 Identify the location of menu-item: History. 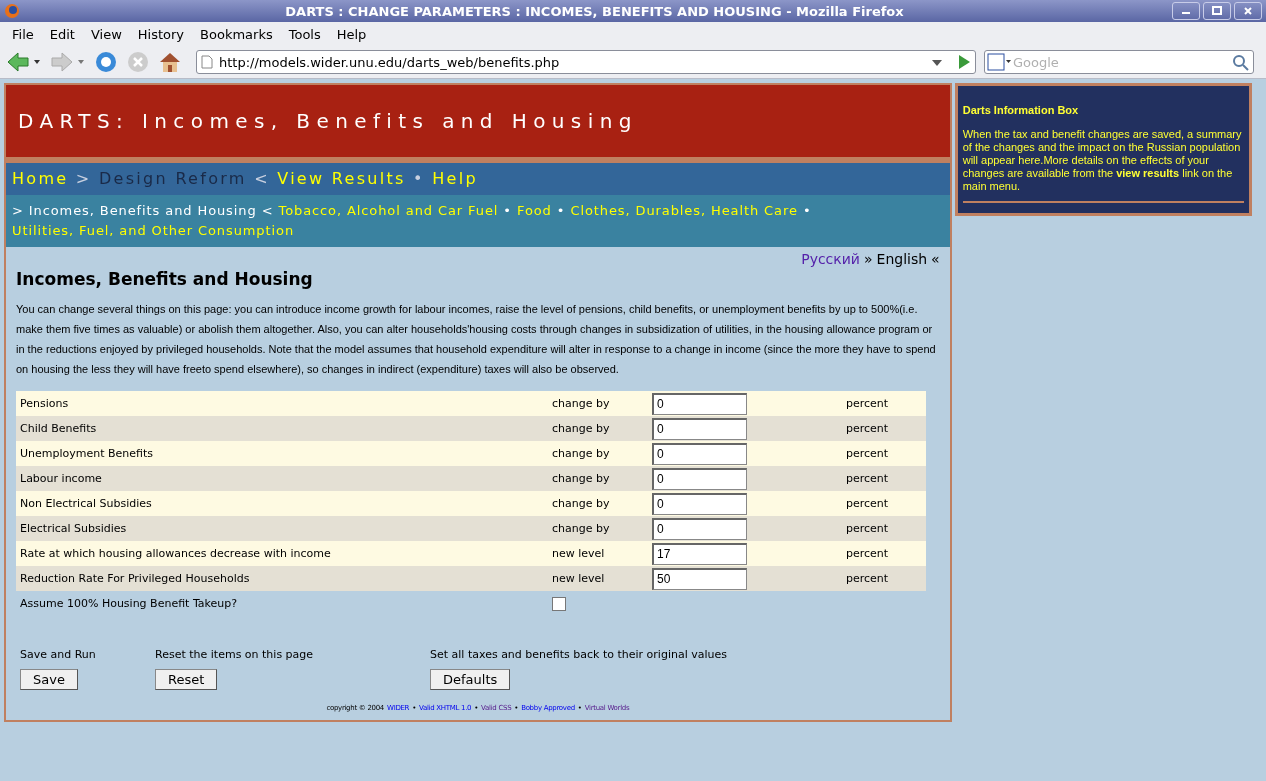
(161, 34).